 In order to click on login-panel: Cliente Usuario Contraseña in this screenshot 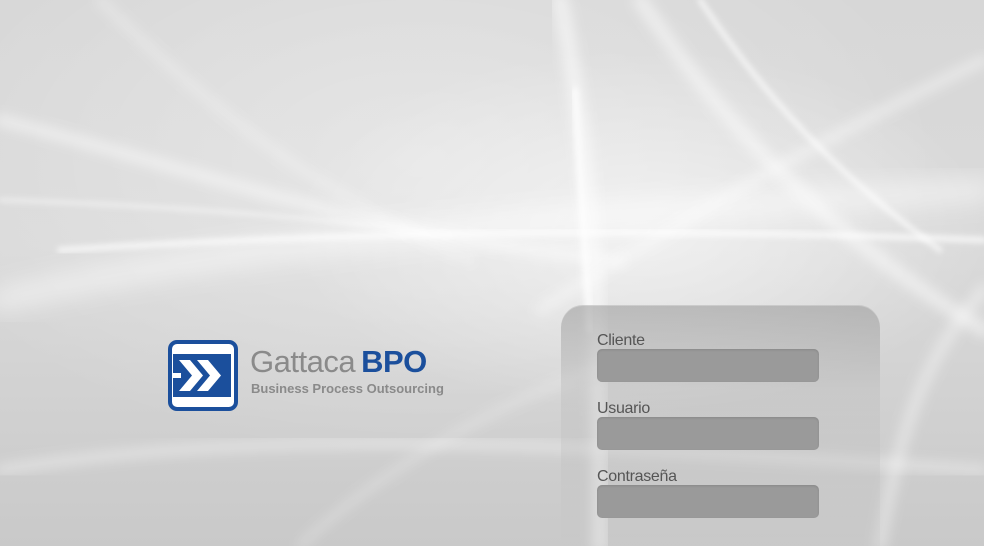, I will do `click(720, 425)`.